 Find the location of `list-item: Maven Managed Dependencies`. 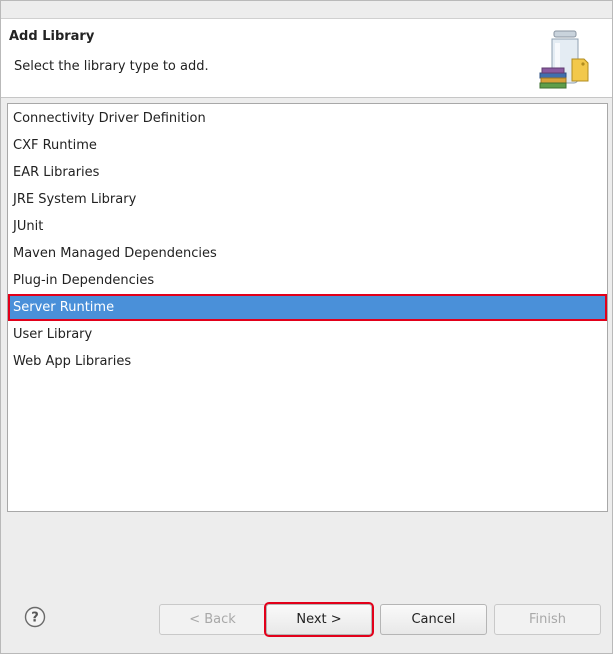

list-item: Maven Managed Dependencies is located at coordinates (307, 253).